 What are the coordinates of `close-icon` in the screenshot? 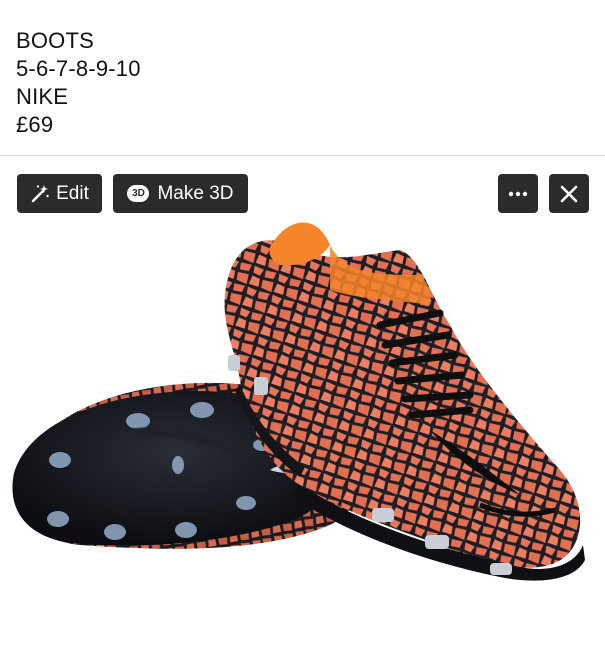 It's located at (569, 194).